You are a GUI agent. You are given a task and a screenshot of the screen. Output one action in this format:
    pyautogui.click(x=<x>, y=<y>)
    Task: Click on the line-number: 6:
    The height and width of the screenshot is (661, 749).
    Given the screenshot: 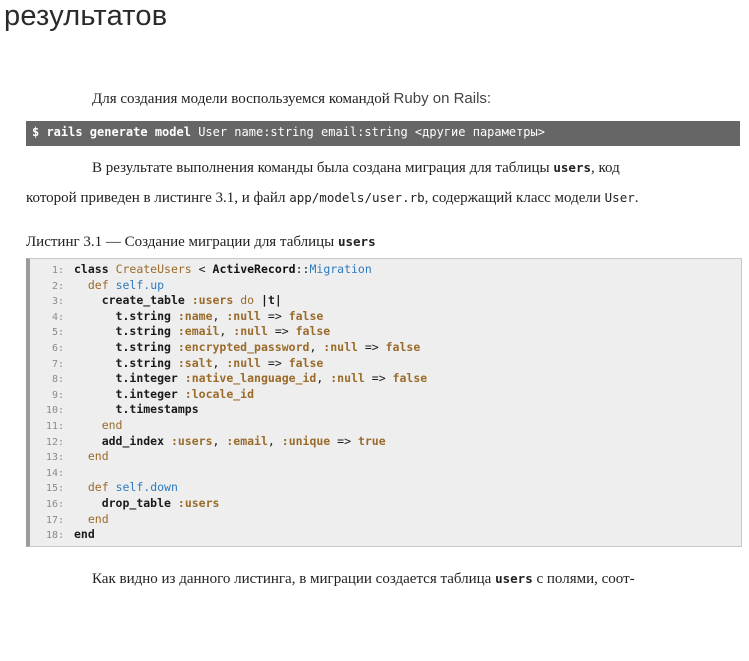 What is the action you would take?
    pyautogui.click(x=57, y=348)
    